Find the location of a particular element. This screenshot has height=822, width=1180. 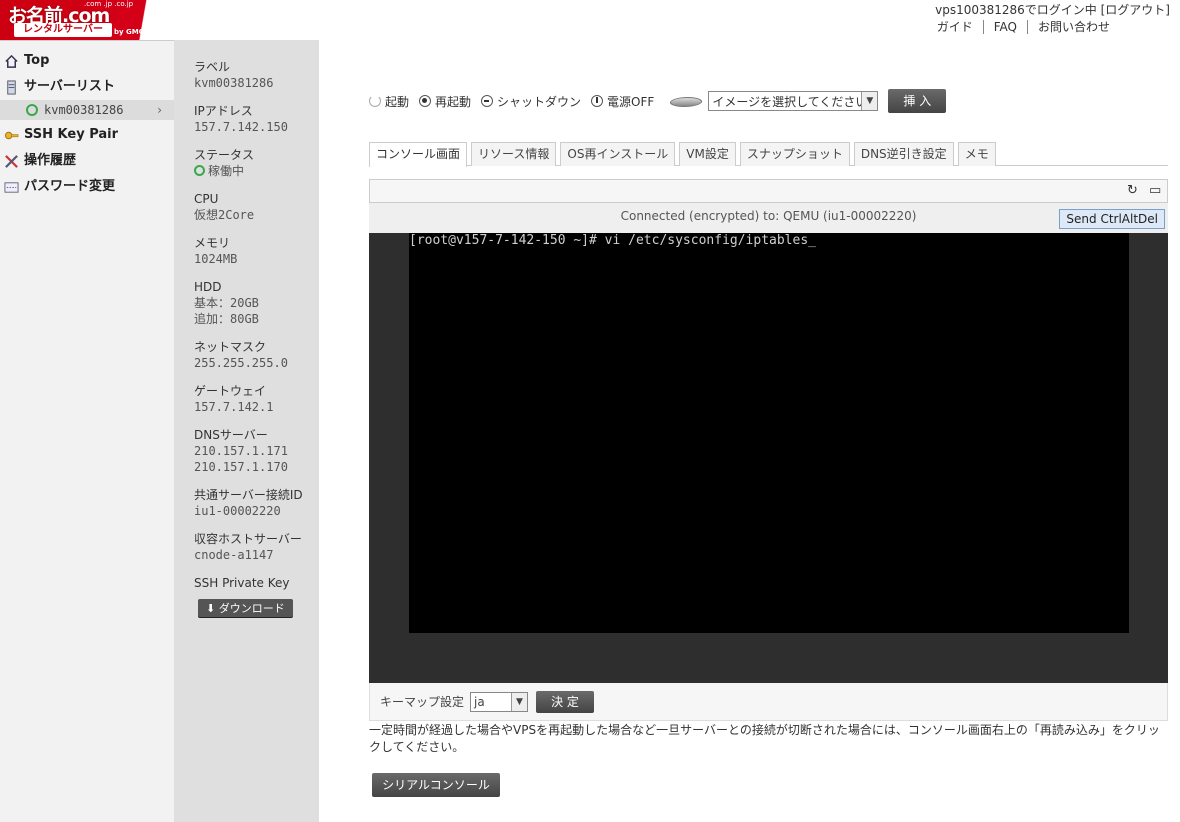

sidebar-item-ssh-key-pair: SSH Key Pair is located at coordinates (87, 135).